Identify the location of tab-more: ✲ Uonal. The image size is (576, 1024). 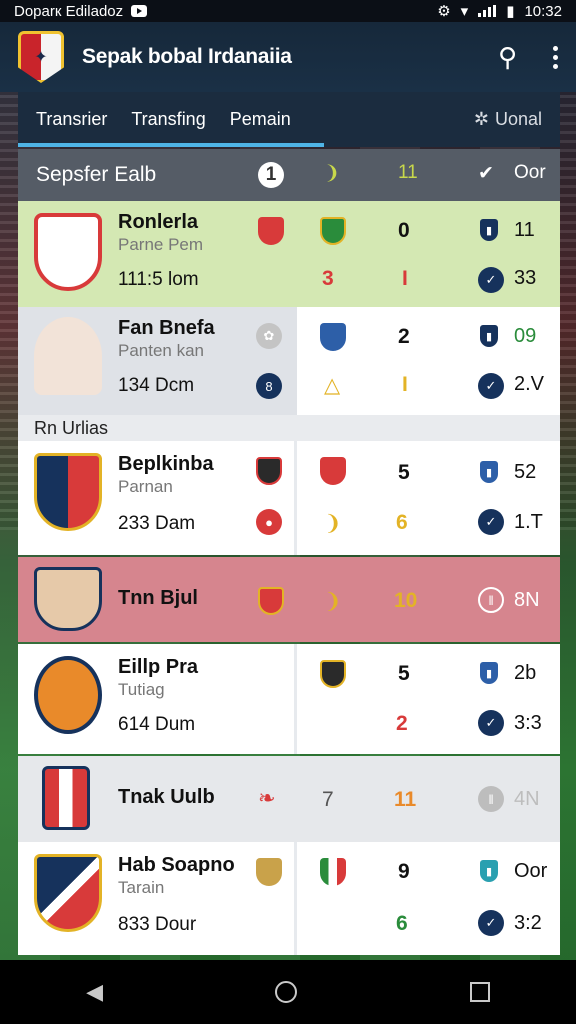
(508, 119).